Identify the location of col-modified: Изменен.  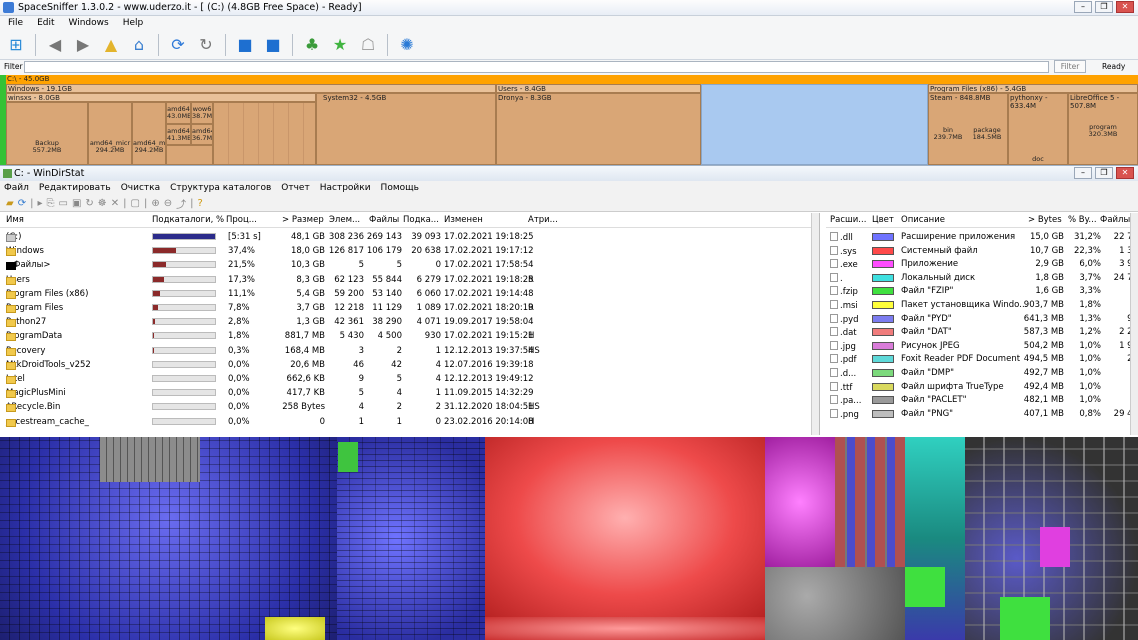
(463, 220).